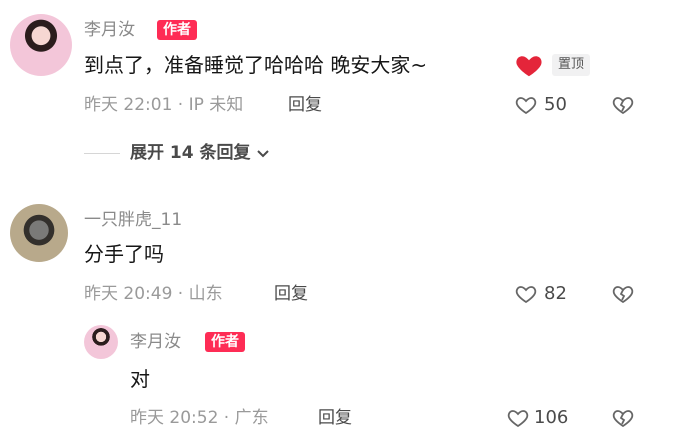 Image resolution: width=686 pixels, height=437 pixels. Describe the element at coordinates (140, 379) in the screenshot. I see `comment-text: 对` at that location.